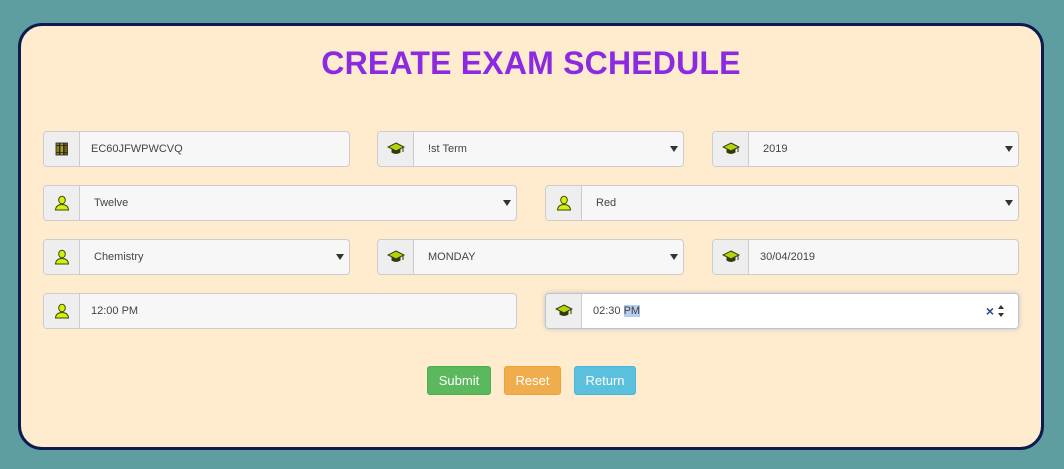 The width and height of the screenshot is (1064, 469). What do you see at coordinates (452, 257) in the screenshot?
I see `day-value: MONDAY` at bounding box center [452, 257].